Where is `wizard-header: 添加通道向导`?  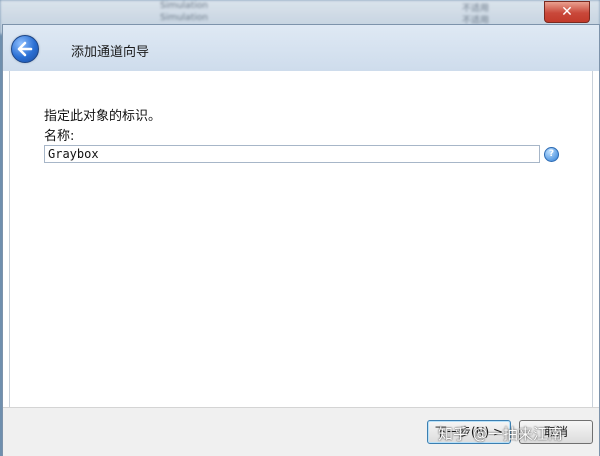 wizard-header: 添加通道向导 is located at coordinates (301, 48).